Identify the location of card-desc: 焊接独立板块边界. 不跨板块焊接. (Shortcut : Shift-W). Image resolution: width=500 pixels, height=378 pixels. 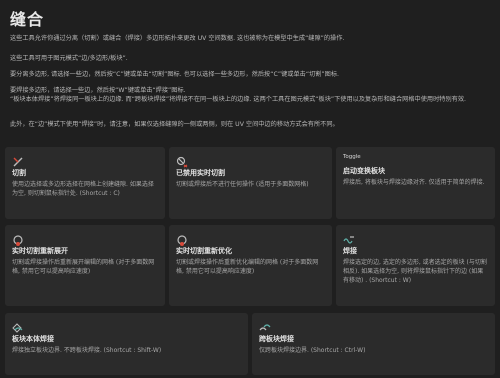
(87, 350).